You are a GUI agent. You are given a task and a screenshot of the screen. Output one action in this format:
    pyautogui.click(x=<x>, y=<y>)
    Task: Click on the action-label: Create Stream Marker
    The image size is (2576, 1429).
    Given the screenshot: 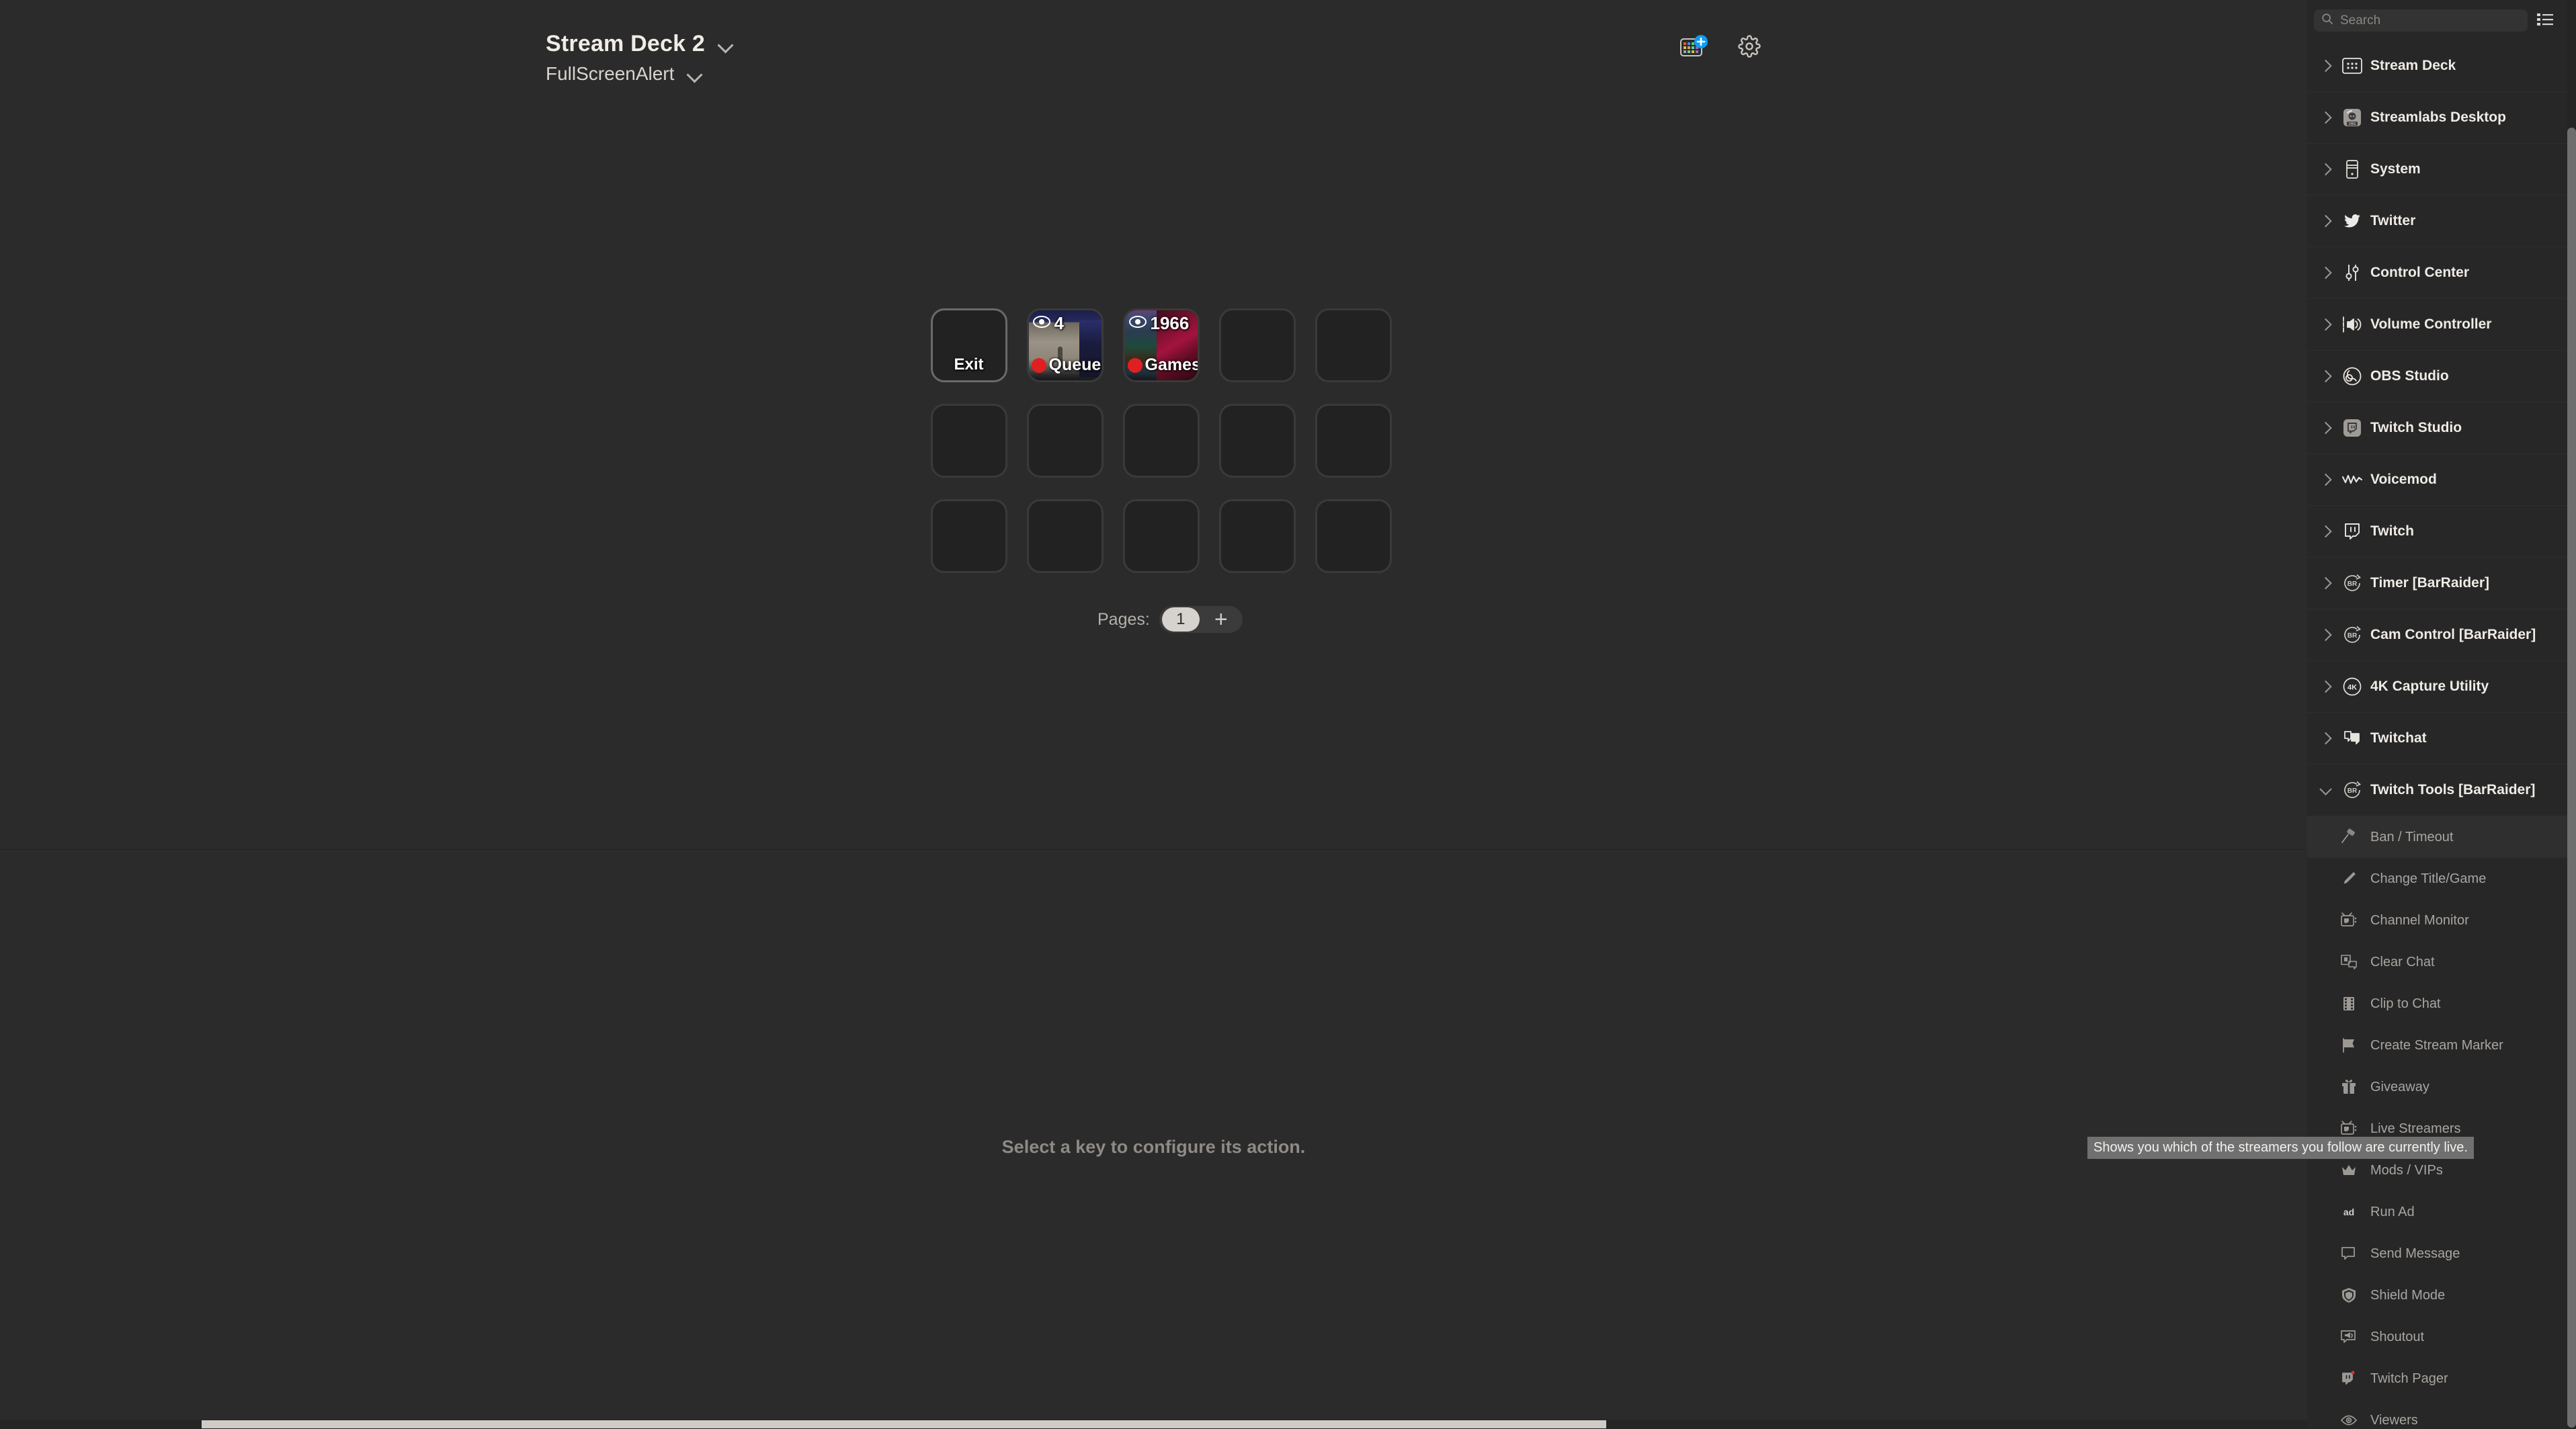 What is the action you would take?
    pyautogui.click(x=2436, y=1045)
    